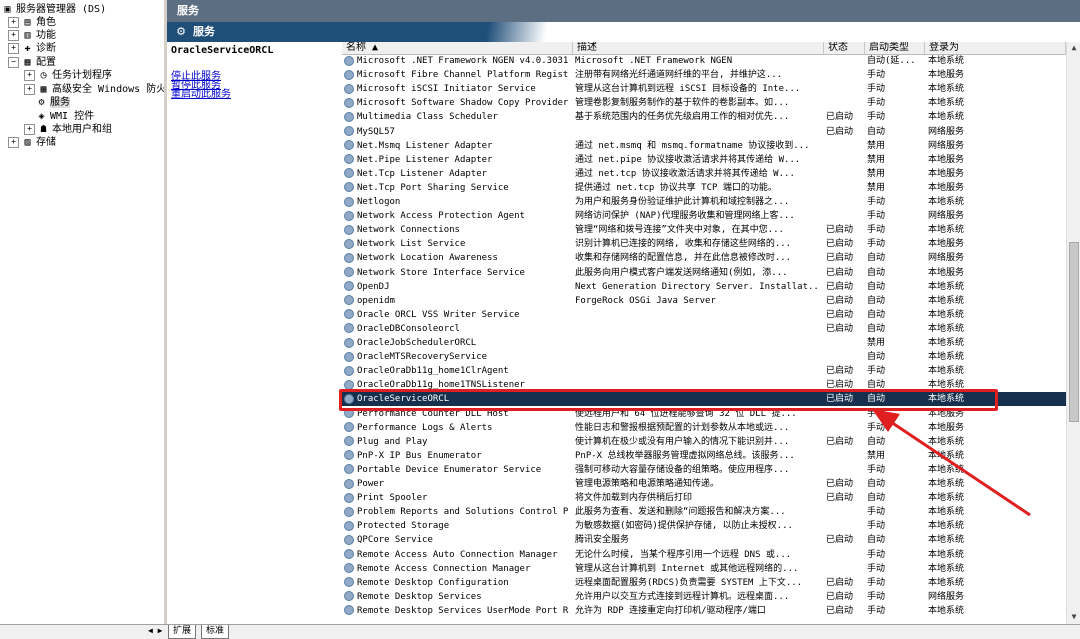  What do you see at coordinates (895, 48) in the screenshot?
I see `column-header-startup-type: 启动类型` at bounding box center [895, 48].